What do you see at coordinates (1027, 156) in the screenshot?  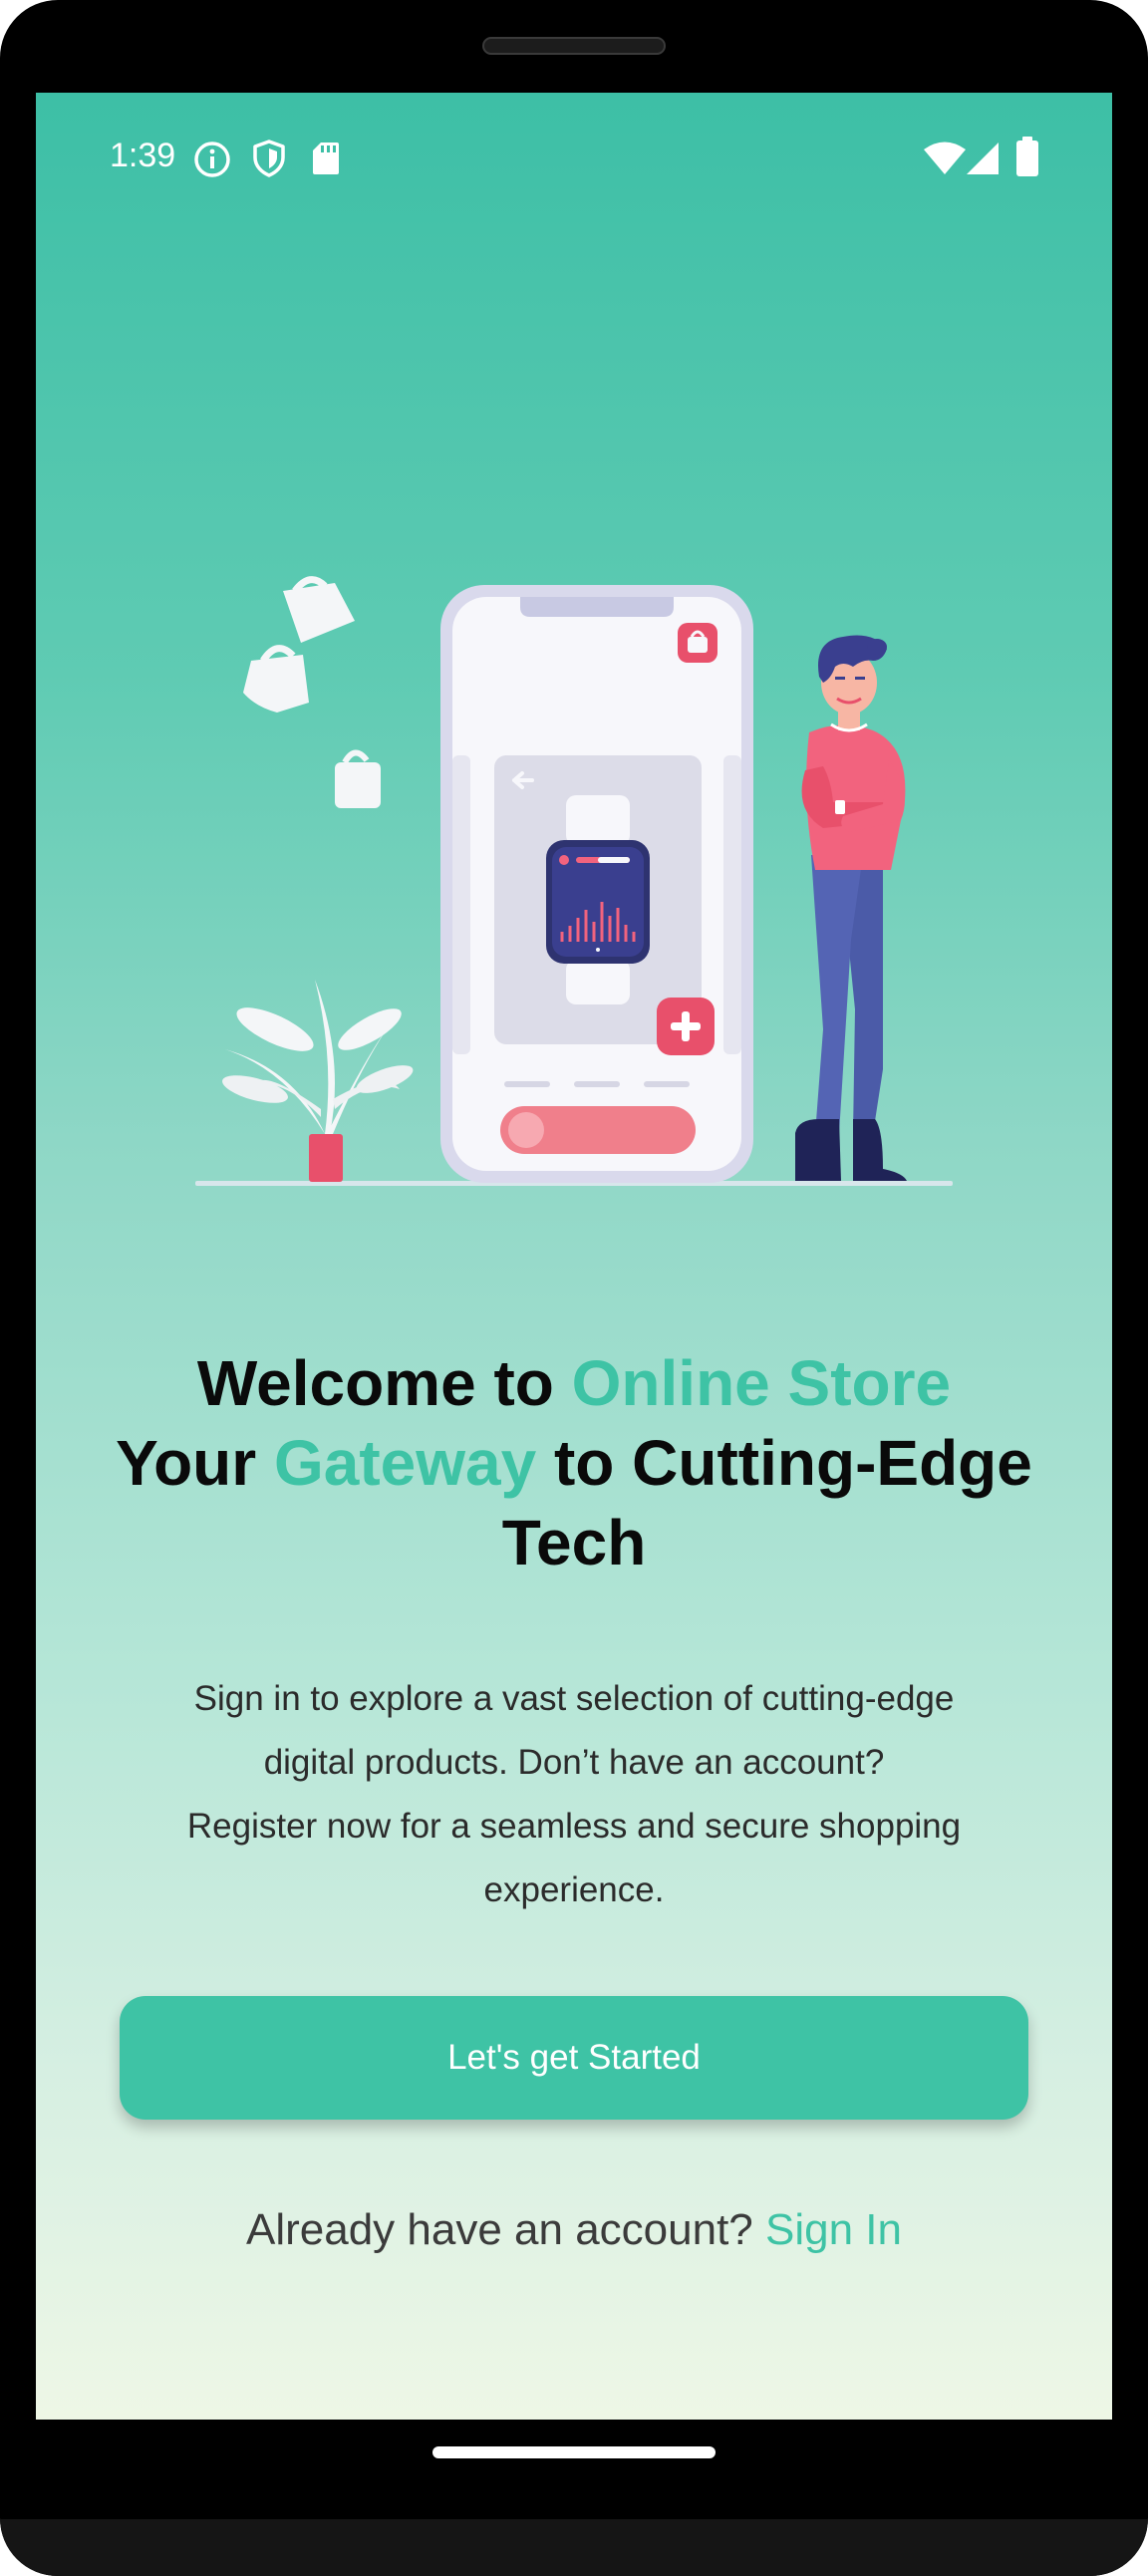 I see `battery-icon` at bounding box center [1027, 156].